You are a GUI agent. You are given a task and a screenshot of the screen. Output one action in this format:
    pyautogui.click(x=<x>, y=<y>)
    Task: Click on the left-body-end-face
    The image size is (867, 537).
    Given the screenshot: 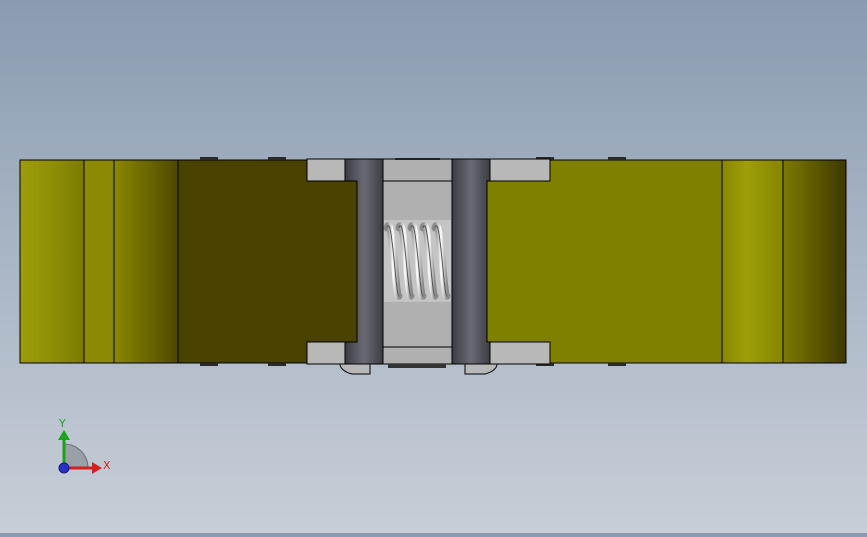 What is the action you would take?
    pyautogui.click(x=52, y=261)
    